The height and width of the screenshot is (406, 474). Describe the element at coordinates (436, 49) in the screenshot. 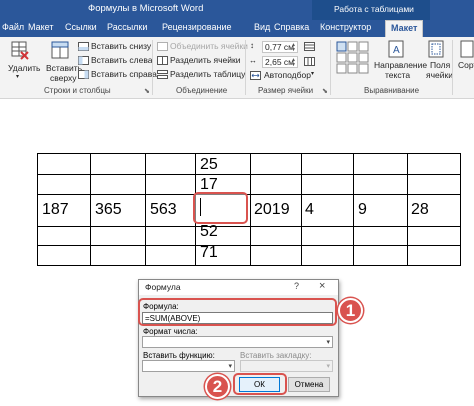

I see `cell-margins-icon` at that location.